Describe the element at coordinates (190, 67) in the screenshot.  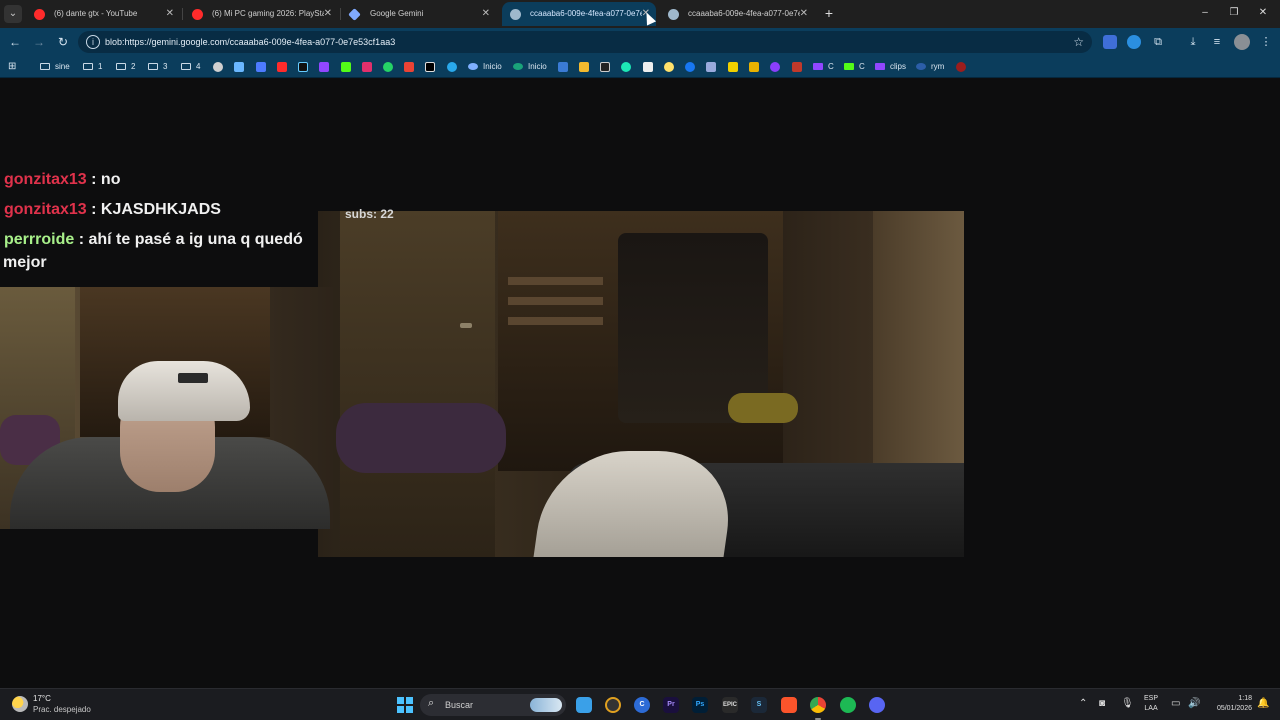
I see `bookmark-folder-4: 4` at that location.